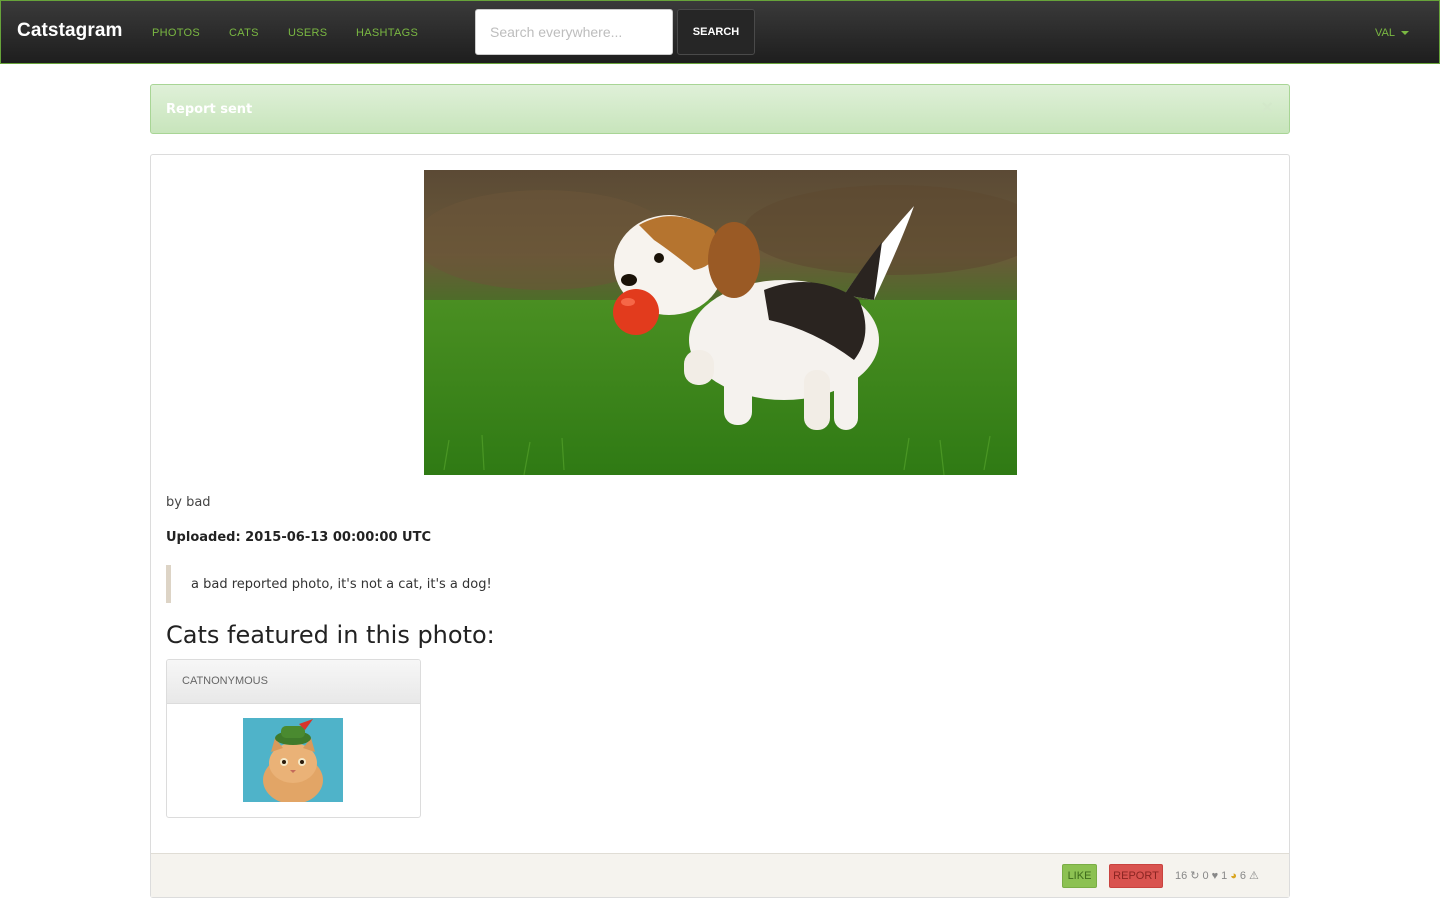 Image resolution: width=1440 pixels, height=900 pixels. What do you see at coordinates (209, 109) in the screenshot?
I see `alert-message: Report sent` at bounding box center [209, 109].